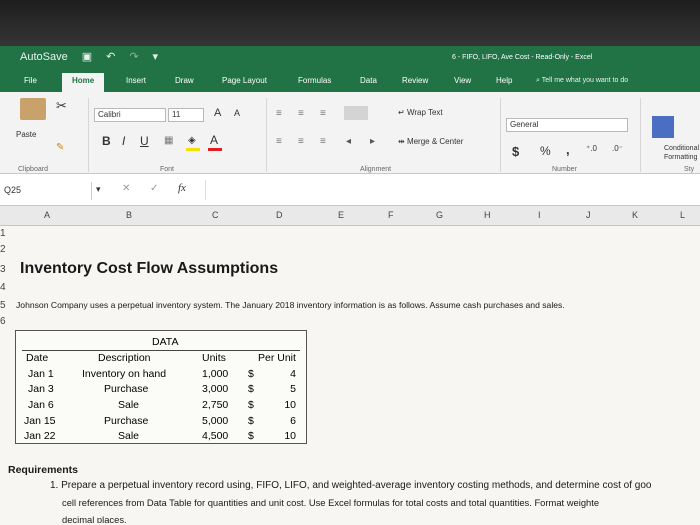 The width and height of the screenshot is (700, 525). I want to click on table-cell-date: Jan 6, so click(41, 405).